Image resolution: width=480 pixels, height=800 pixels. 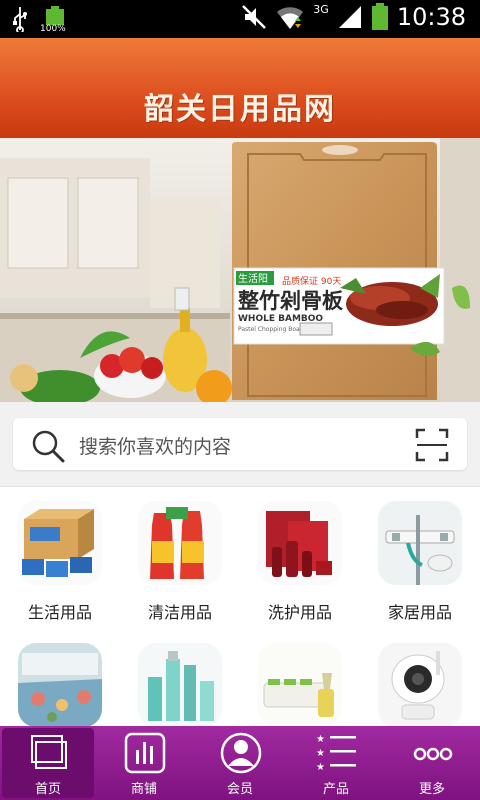 What do you see at coordinates (240, 109) in the screenshot?
I see `page-title: 韶关日用品网` at bounding box center [240, 109].